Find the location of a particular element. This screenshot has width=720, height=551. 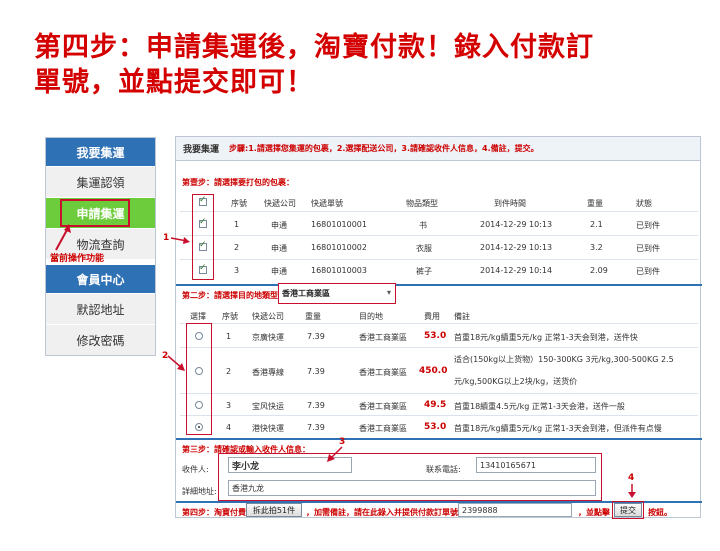

nav-item-address: 默認地址 is located at coordinates (100, 308).